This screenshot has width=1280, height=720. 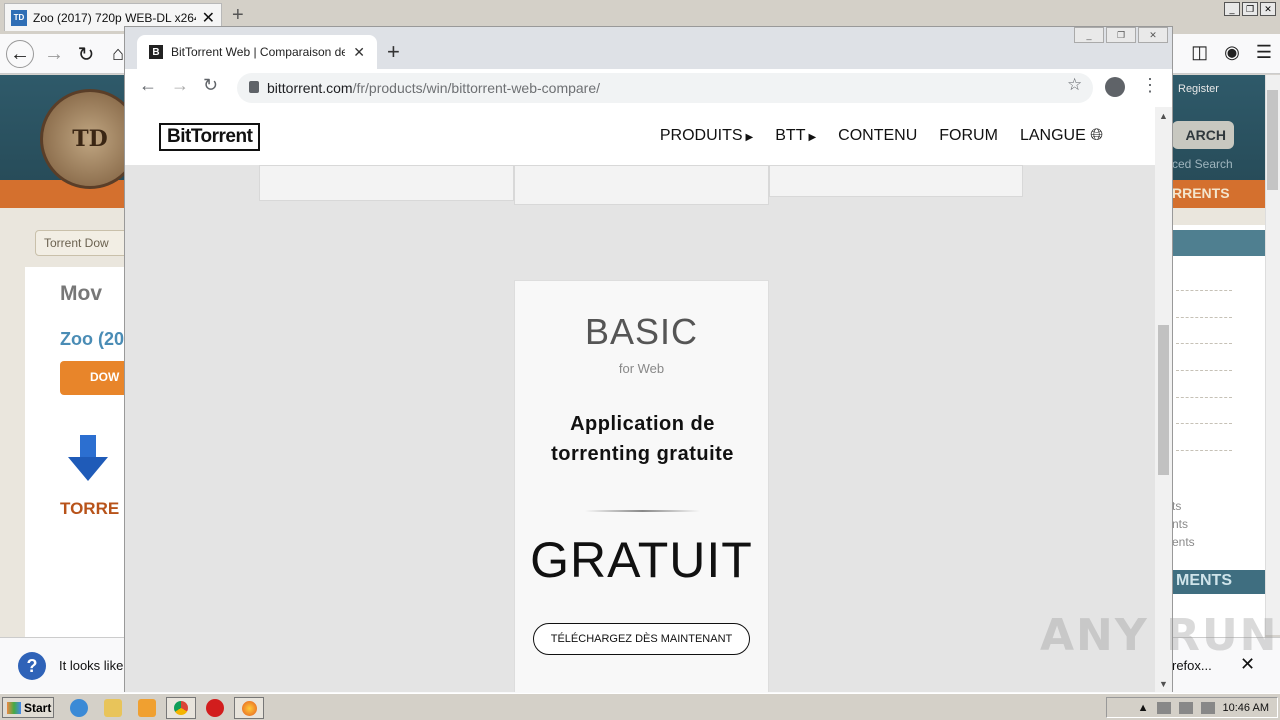 What do you see at coordinates (642, 439) in the screenshot?
I see `plan-description: Application de torrenting gratuite` at bounding box center [642, 439].